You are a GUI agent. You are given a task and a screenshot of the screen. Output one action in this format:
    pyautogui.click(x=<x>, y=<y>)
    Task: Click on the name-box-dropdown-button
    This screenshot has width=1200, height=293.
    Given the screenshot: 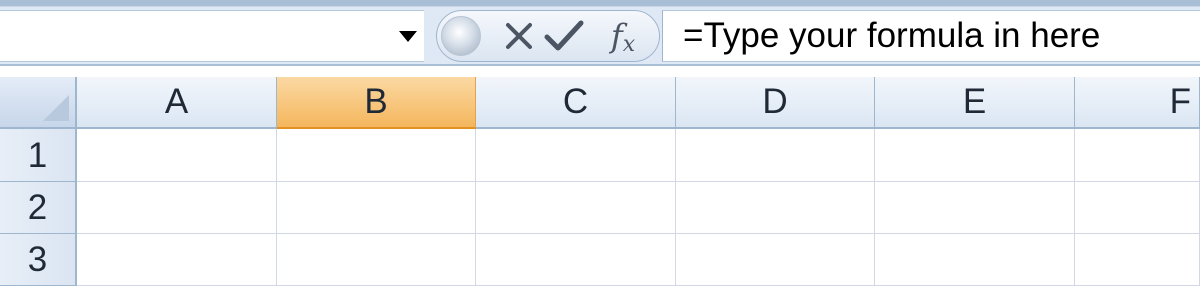 What is the action you would take?
    pyautogui.click(x=408, y=36)
    